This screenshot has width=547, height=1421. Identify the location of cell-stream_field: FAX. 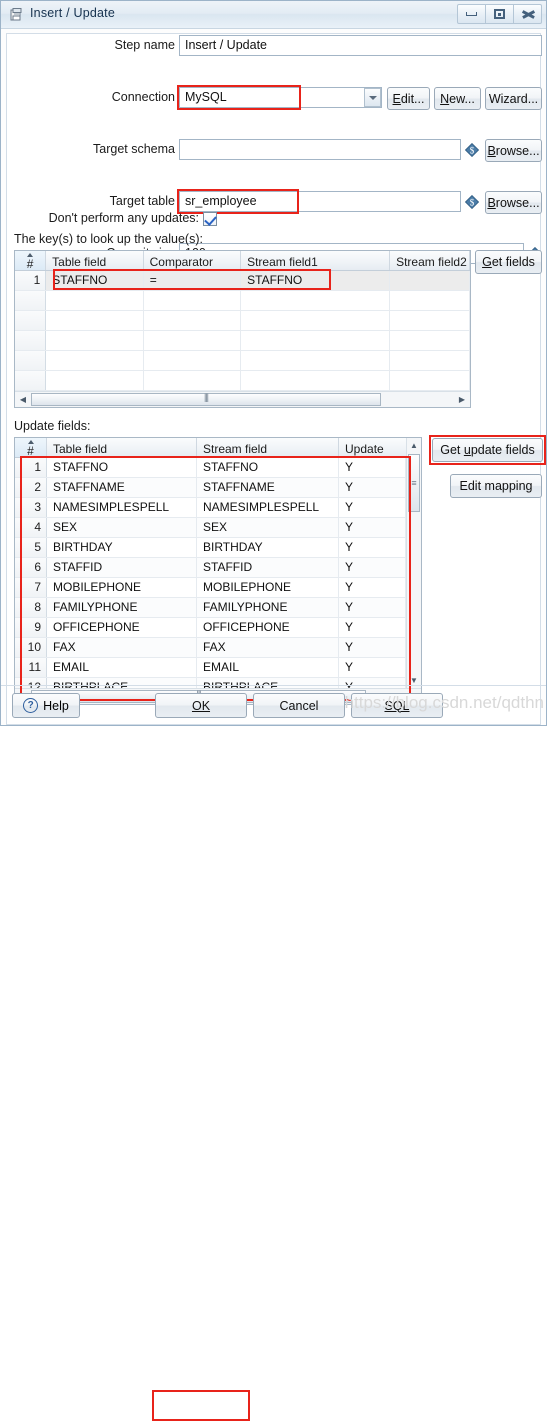
(268, 647).